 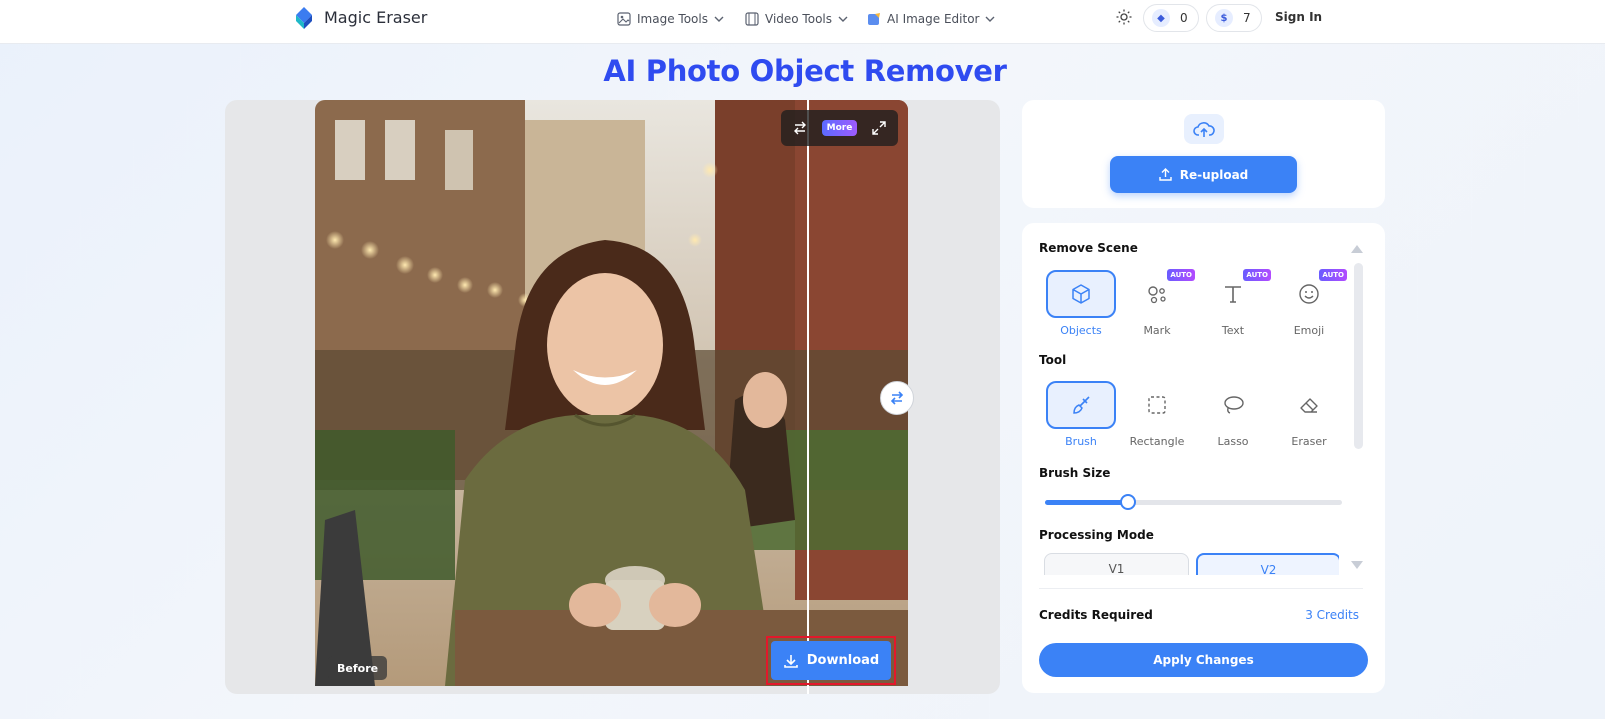 What do you see at coordinates (1267, 564) in the screenshot?
I see `mode-v2-button: V2` at bounding box center [1267, 564].